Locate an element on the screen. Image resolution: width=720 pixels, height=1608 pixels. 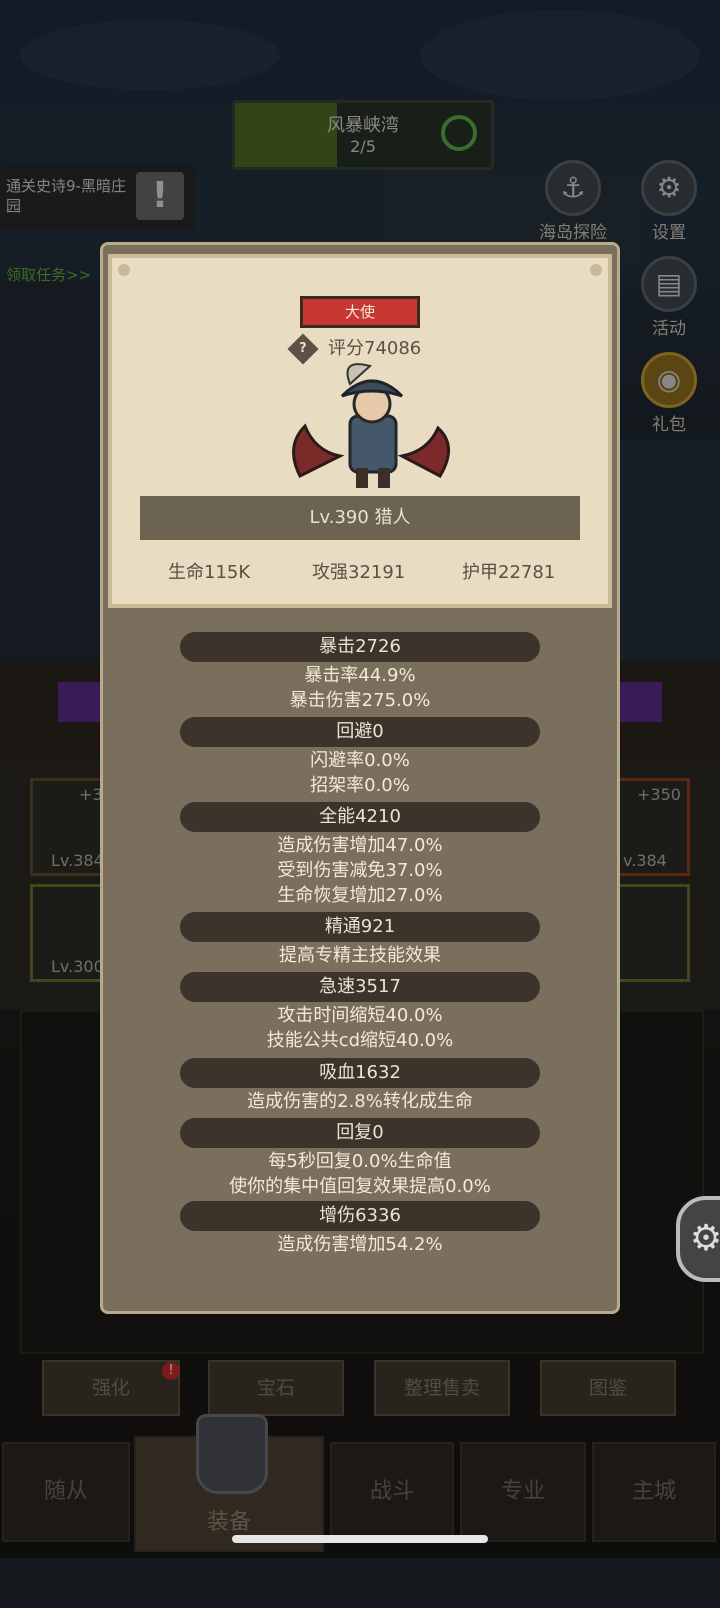
regen-header: 回复0 is located at coordinates (360, 1133).